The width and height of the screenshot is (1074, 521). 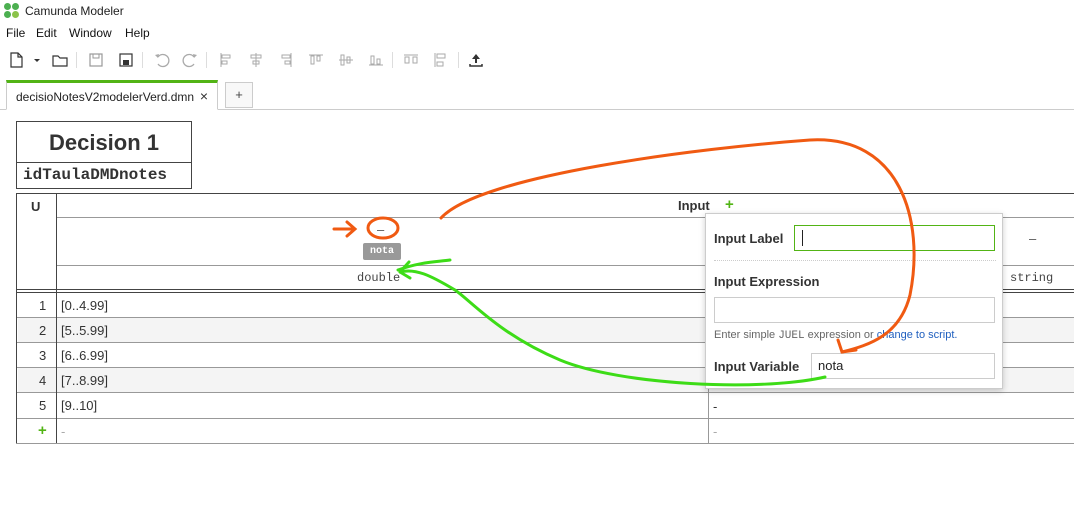 I want to click on close-tab-icon: ×, so click(x=204, y=96).